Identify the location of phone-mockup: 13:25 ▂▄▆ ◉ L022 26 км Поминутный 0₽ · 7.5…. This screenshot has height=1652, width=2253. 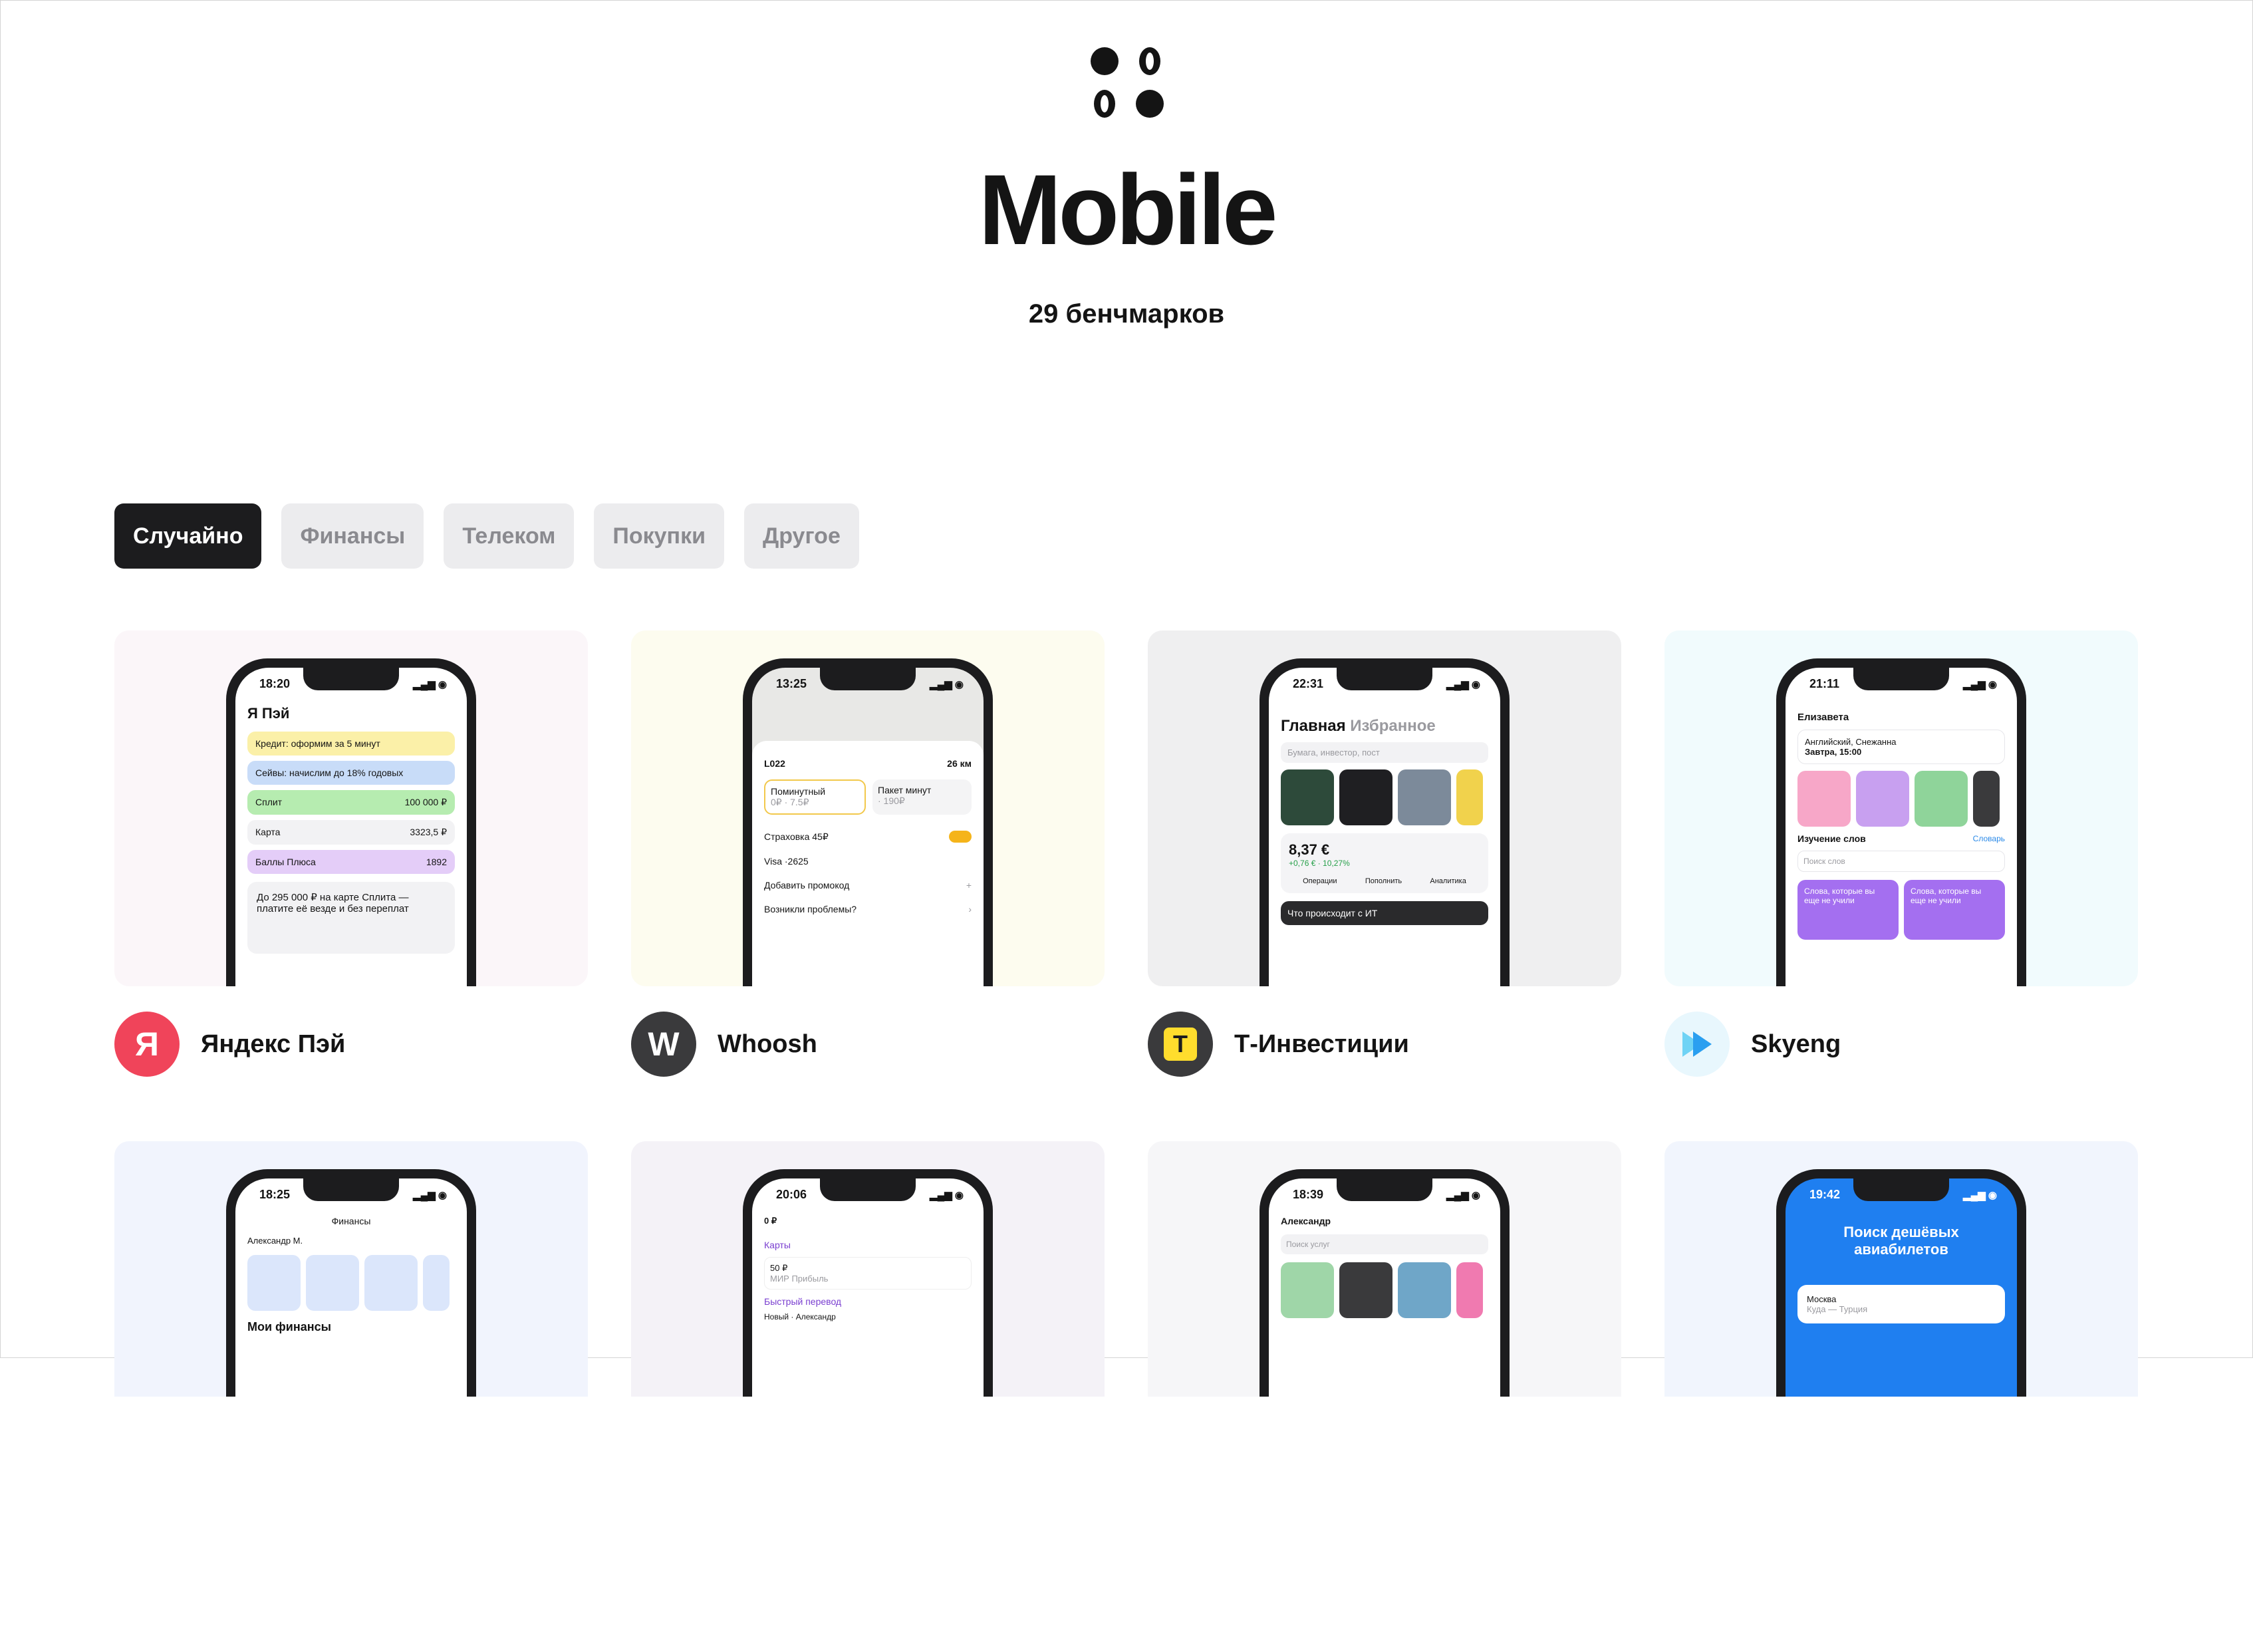
(868, 822).